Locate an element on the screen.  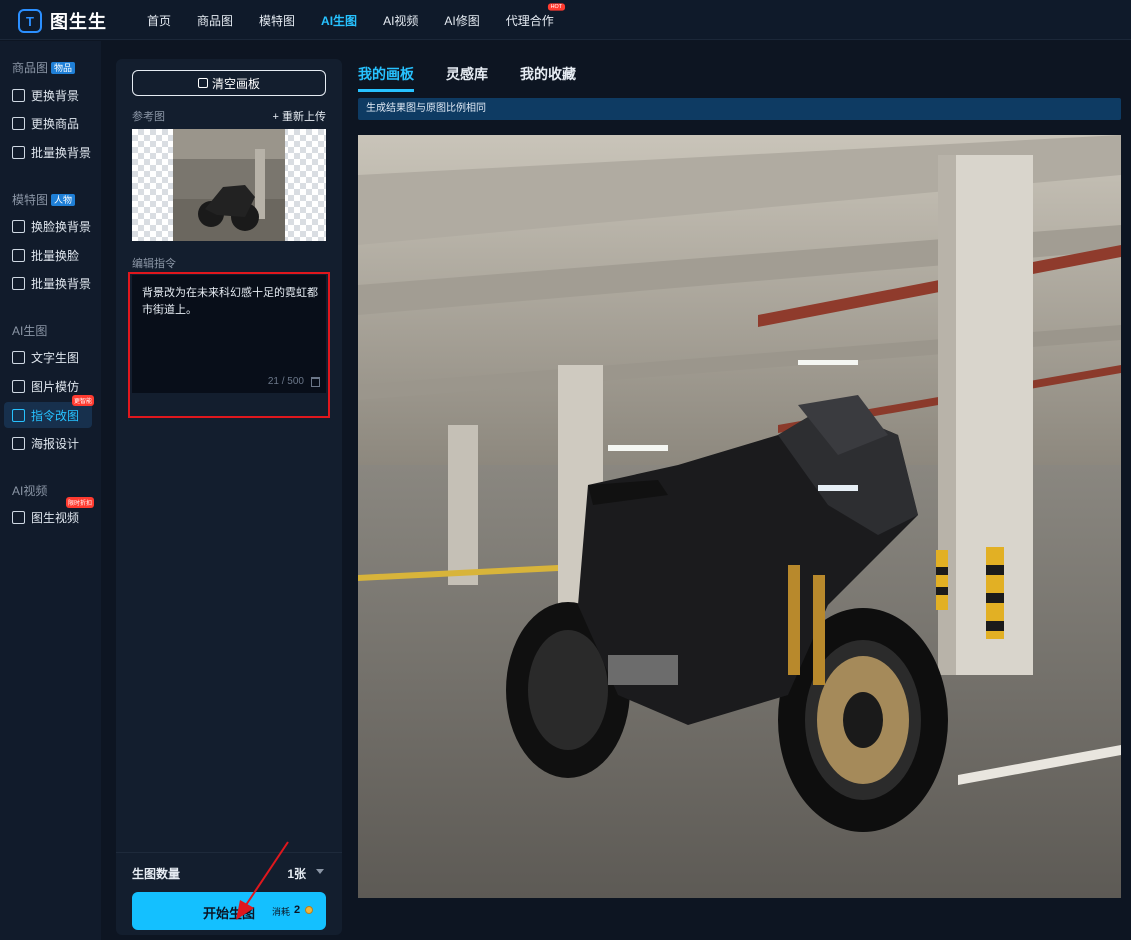
brand-name: 图生生 is located at coordinates (78, 22).